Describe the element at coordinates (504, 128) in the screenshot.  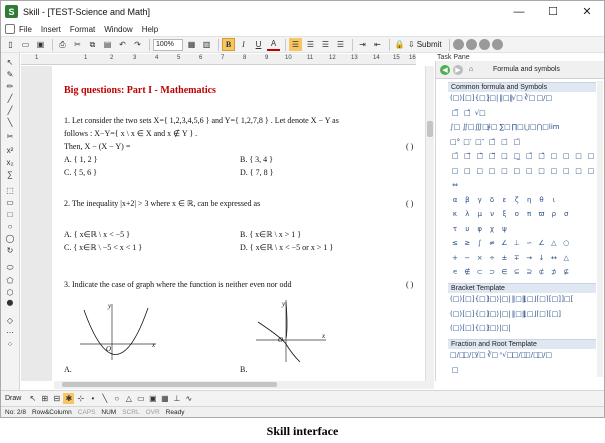
I see `symbol-button: ∑□` at that location.